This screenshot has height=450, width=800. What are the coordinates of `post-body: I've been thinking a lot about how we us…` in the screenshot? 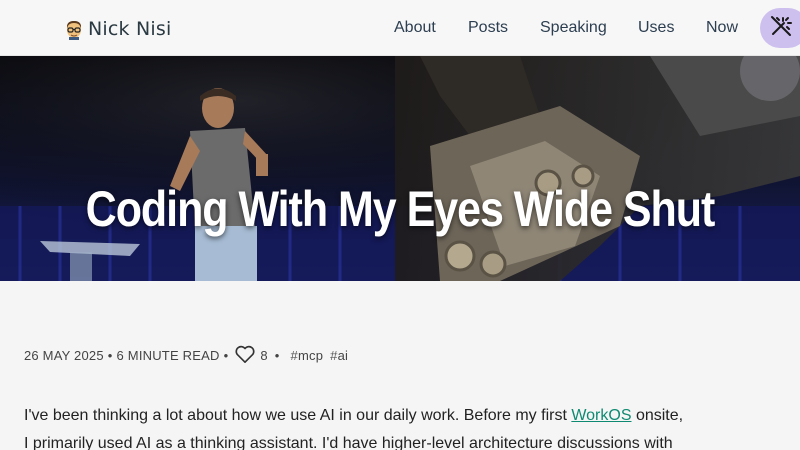 It's located at (364, 426).